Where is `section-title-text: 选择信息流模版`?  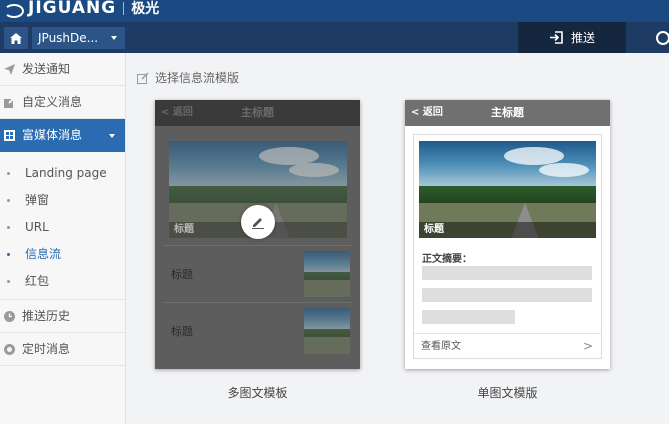
section-title-text: 选择信息流模版 is located at coordinates (197, 78).